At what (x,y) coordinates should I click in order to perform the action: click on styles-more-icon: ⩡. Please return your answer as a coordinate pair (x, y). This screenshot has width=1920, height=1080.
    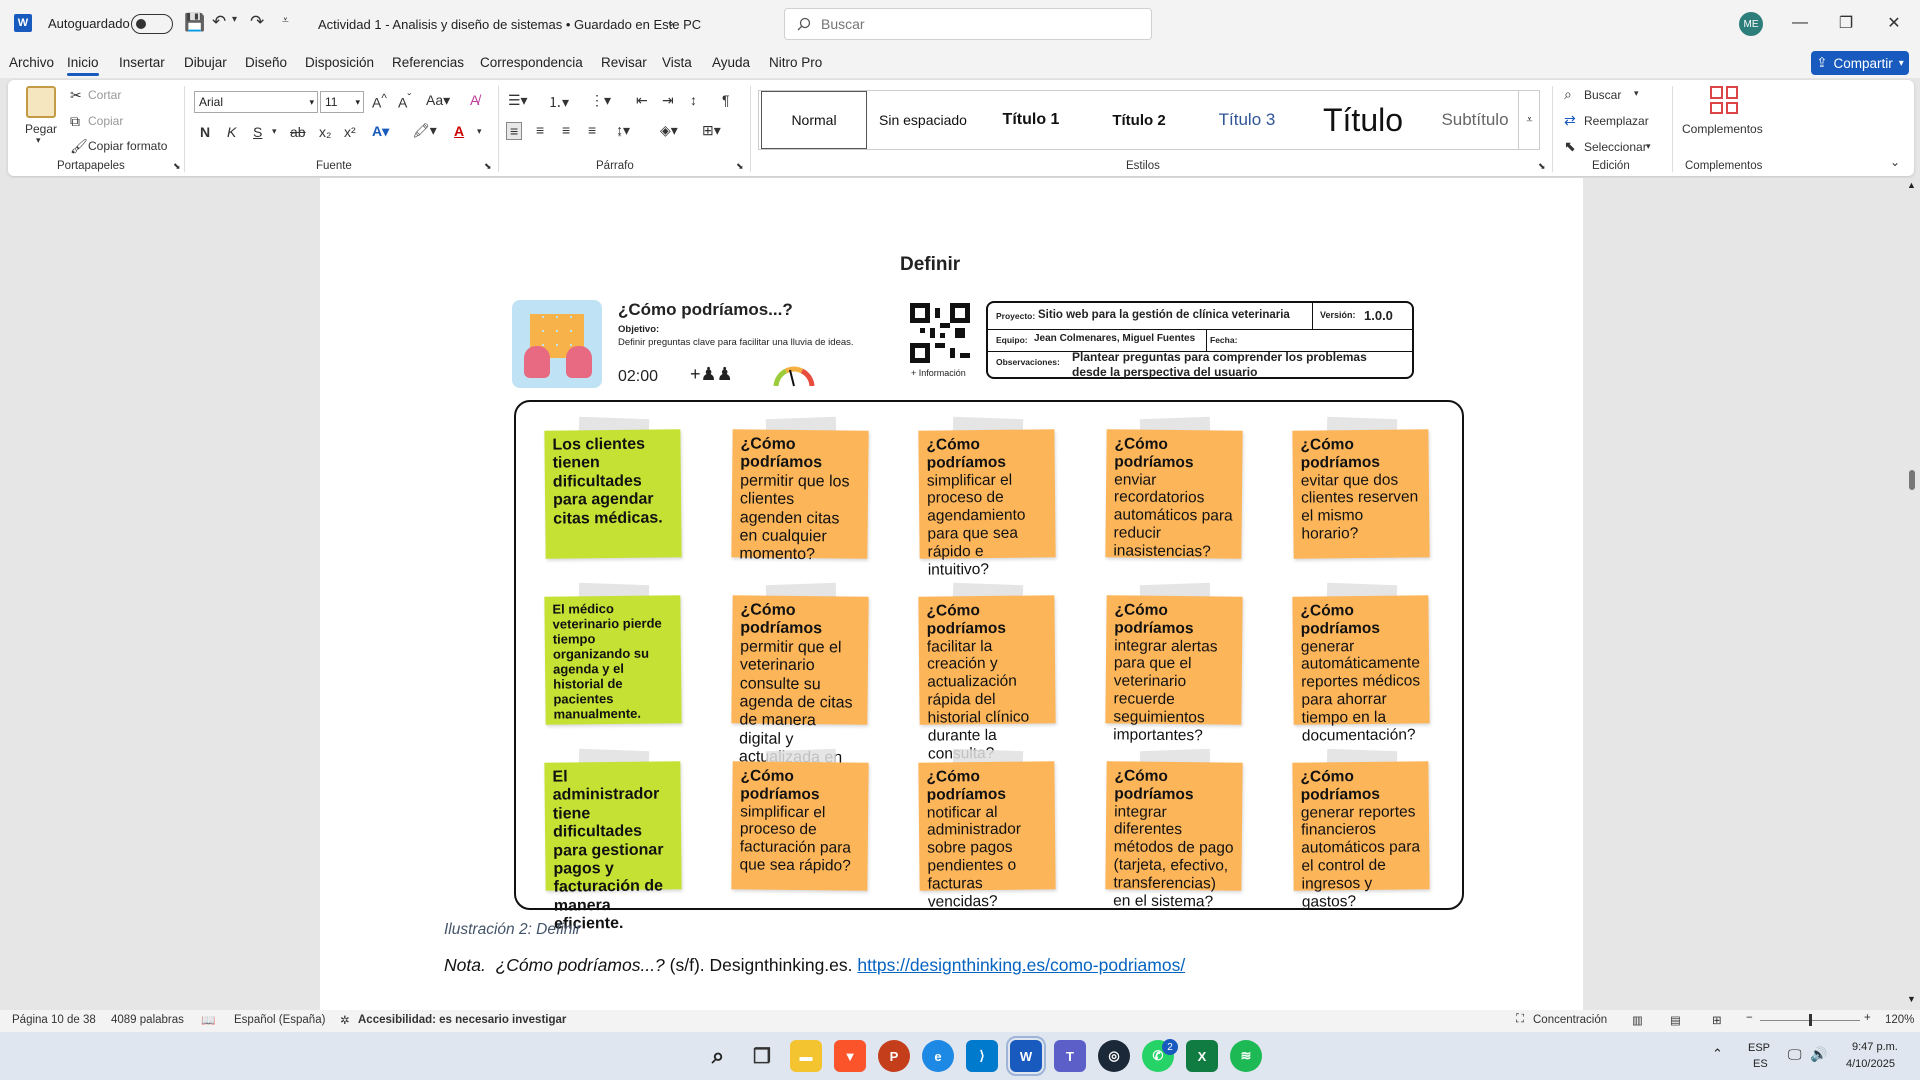
    Looking at the image, I should click on (1529, 120).